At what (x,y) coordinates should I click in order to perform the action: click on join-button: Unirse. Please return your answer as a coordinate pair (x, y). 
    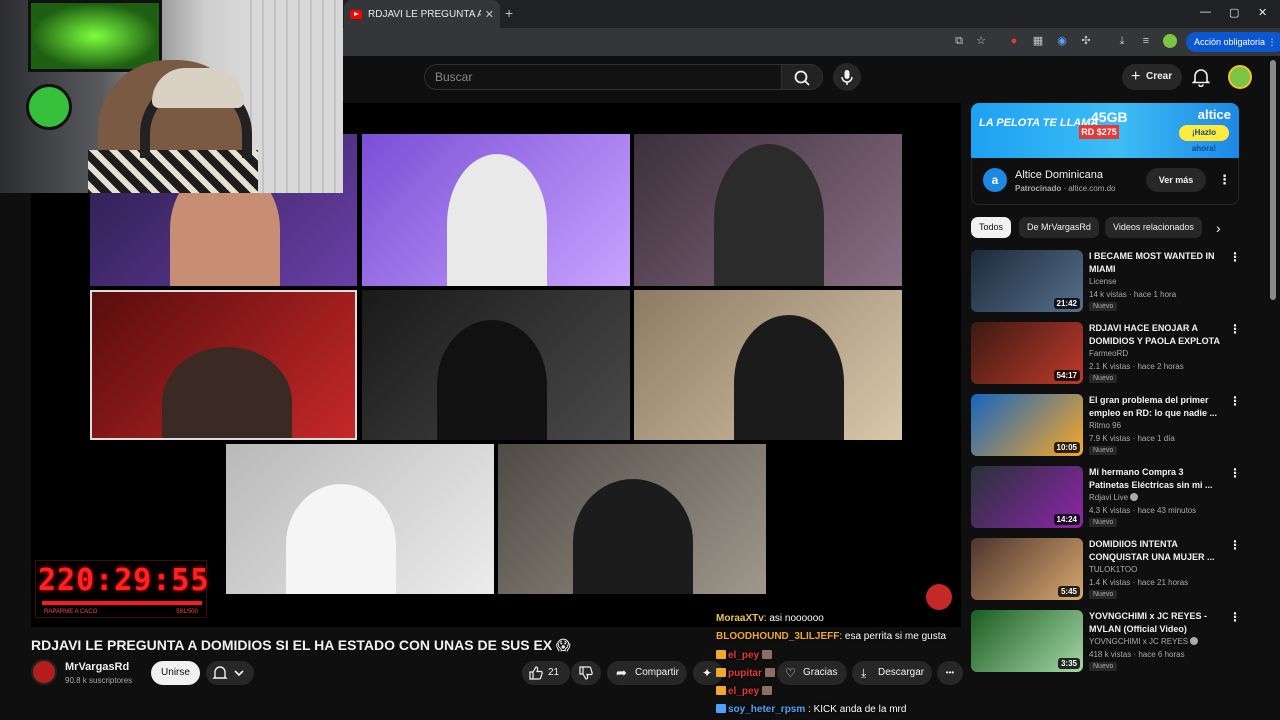
    Looking at the image, I should click on (175, 673).